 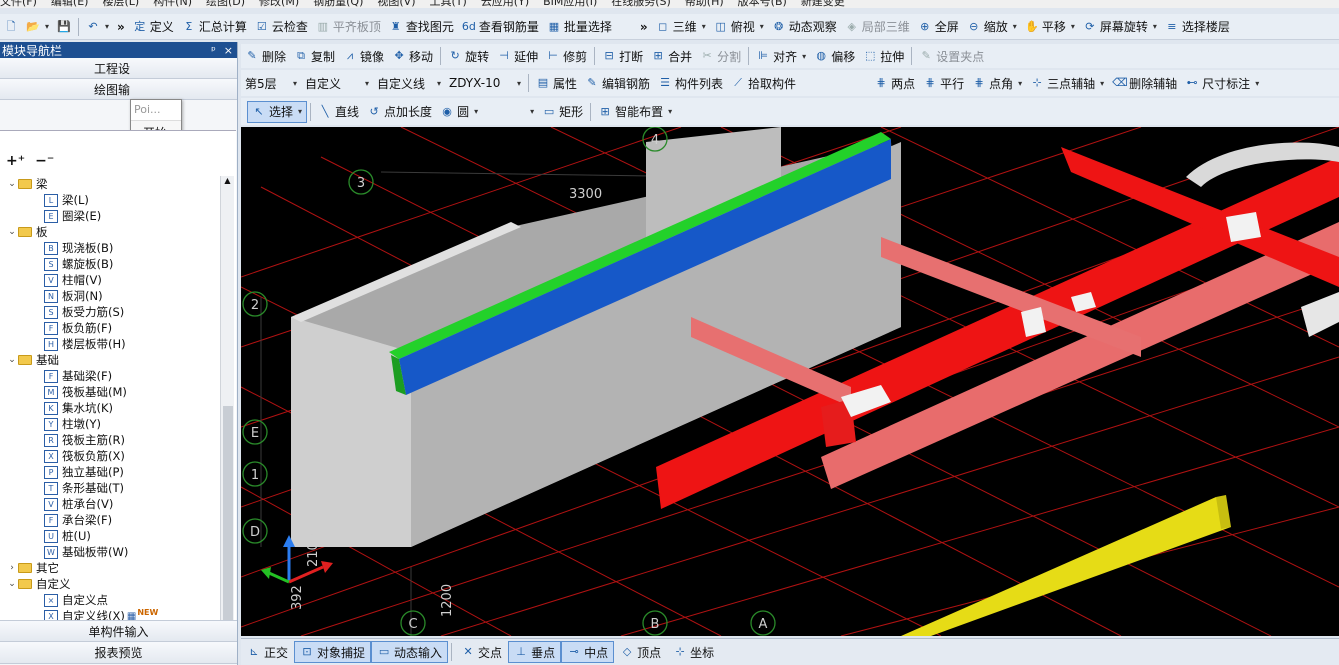 What do you see at coordinates (110, 472) in the screenshot?
I see `tree-item: P 独立基础(P)` at bounding box center [110, 472].